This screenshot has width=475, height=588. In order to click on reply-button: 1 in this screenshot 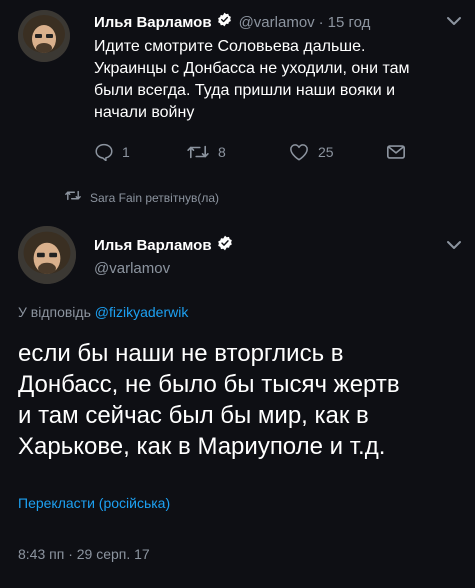, I will do `click(112, 152)`.